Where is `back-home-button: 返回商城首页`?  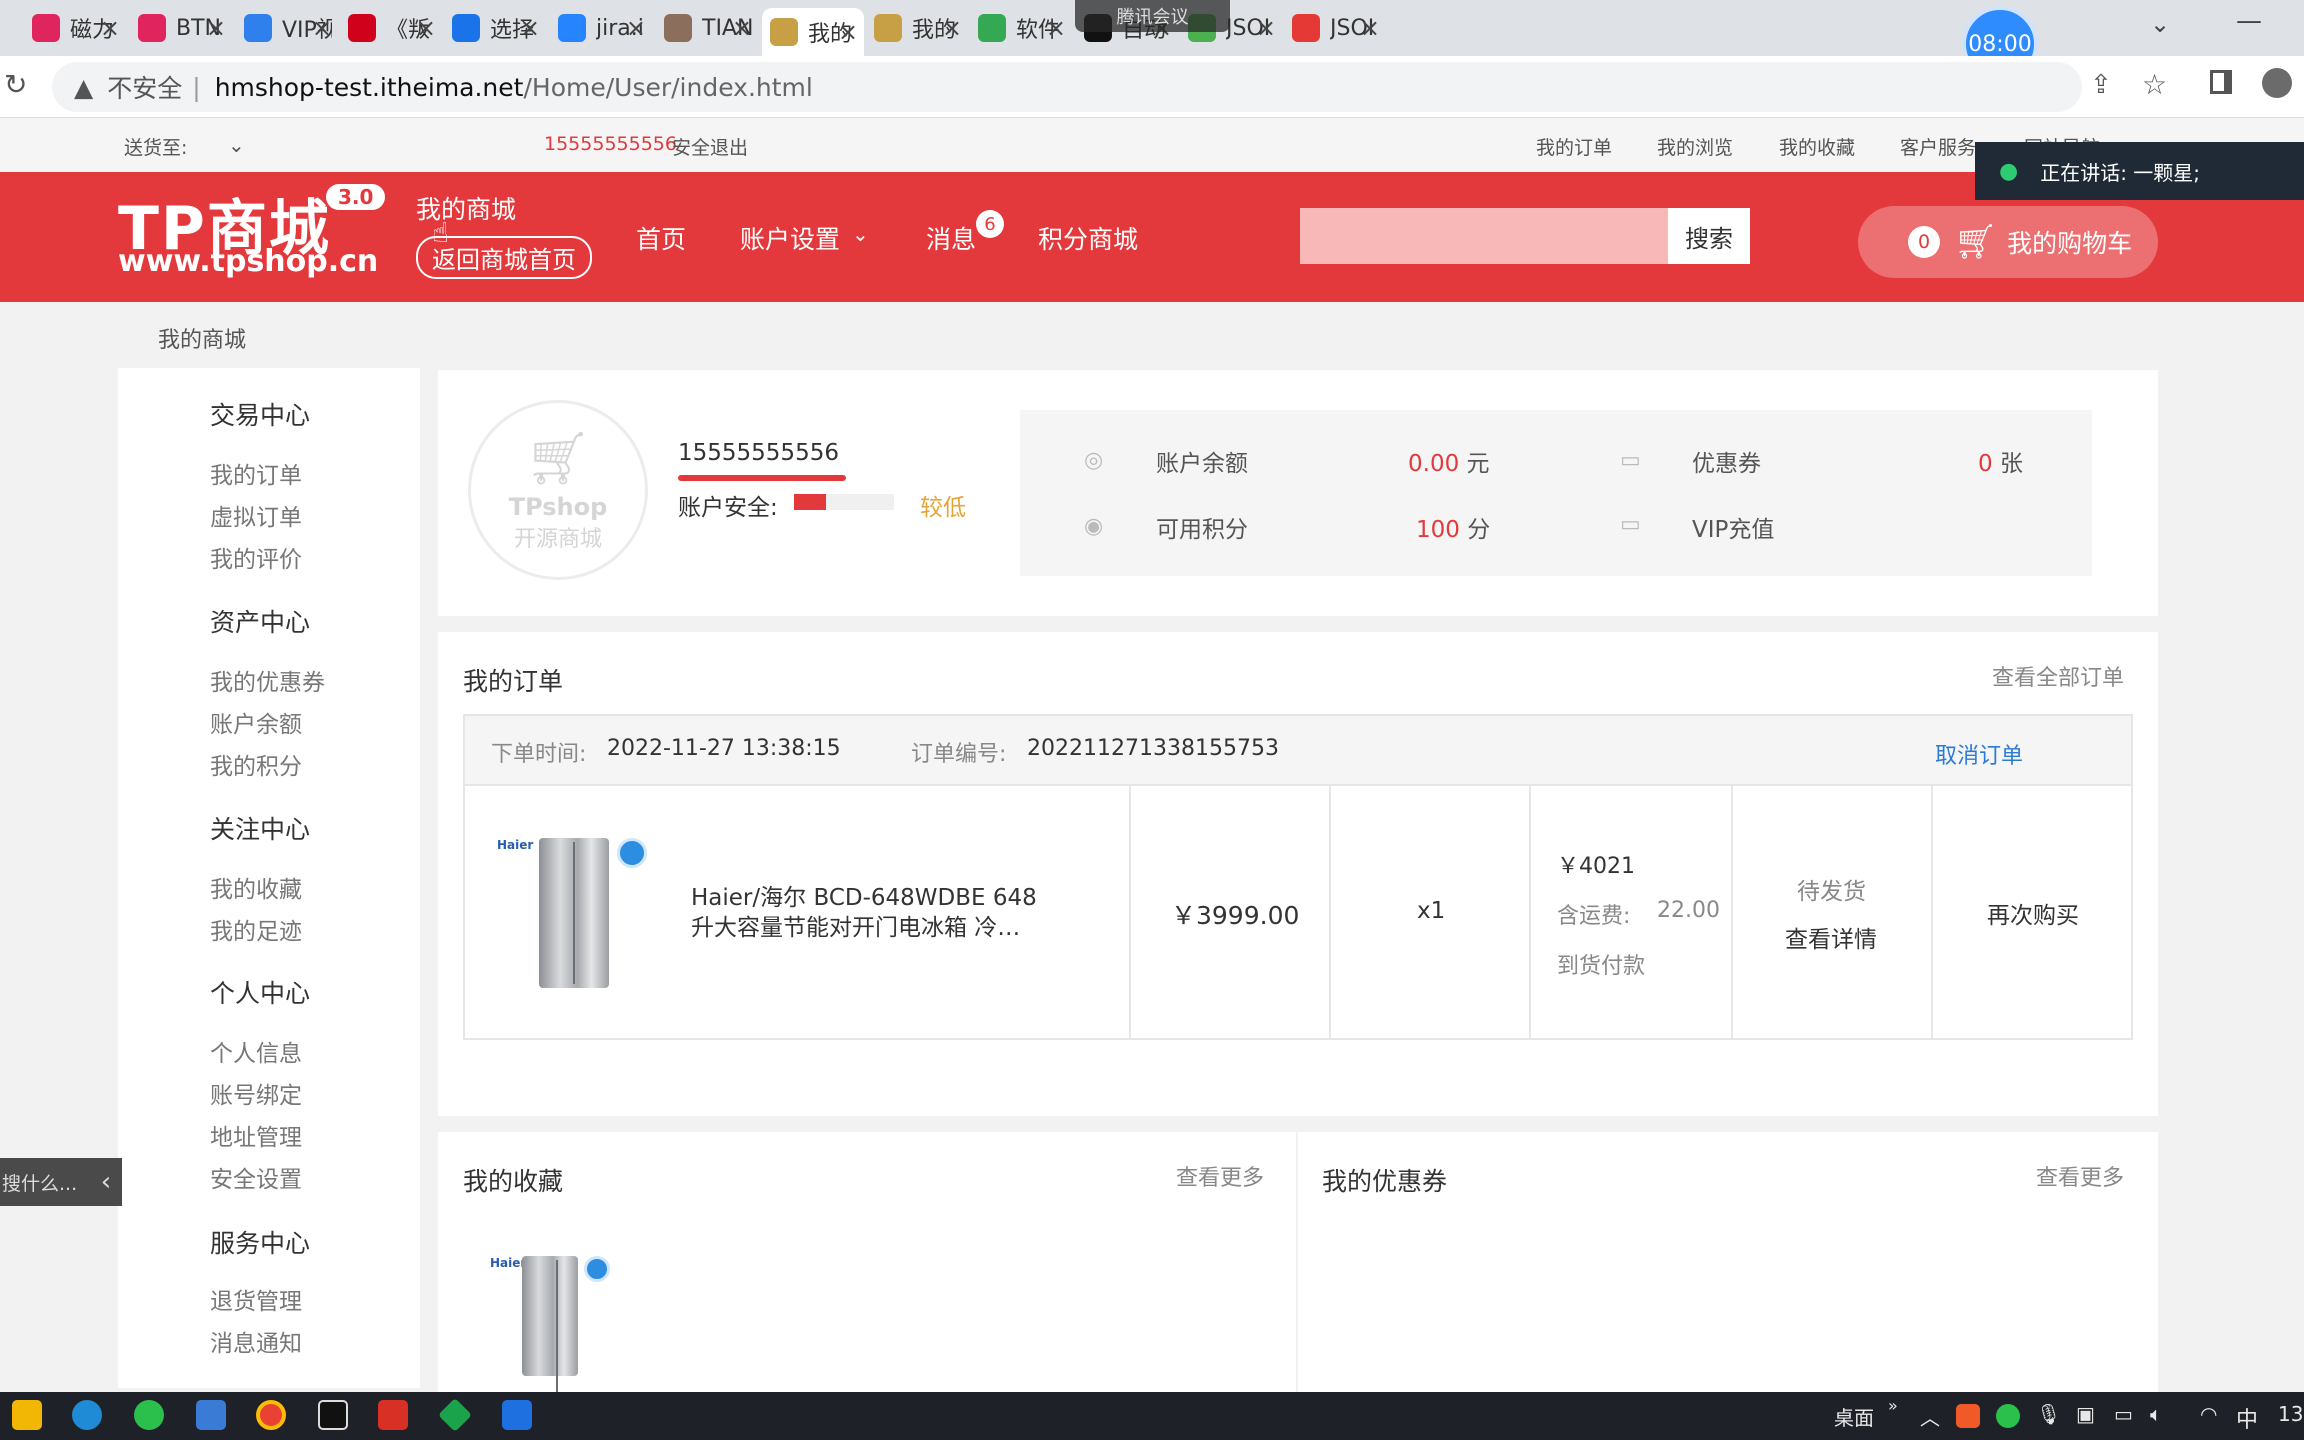
back-home-button: 返回商城首页 is located at coordinates (504, 257).